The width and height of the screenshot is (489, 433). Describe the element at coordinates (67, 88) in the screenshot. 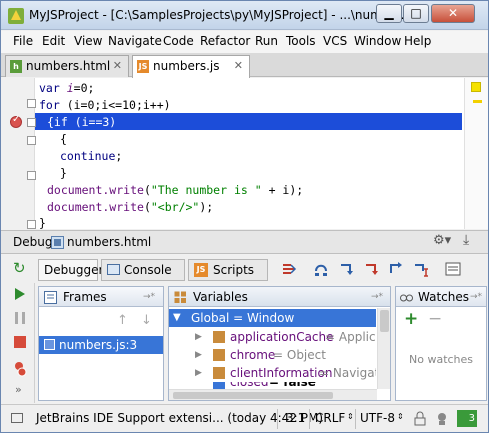

I see `code-line: var i=0;` at that location.